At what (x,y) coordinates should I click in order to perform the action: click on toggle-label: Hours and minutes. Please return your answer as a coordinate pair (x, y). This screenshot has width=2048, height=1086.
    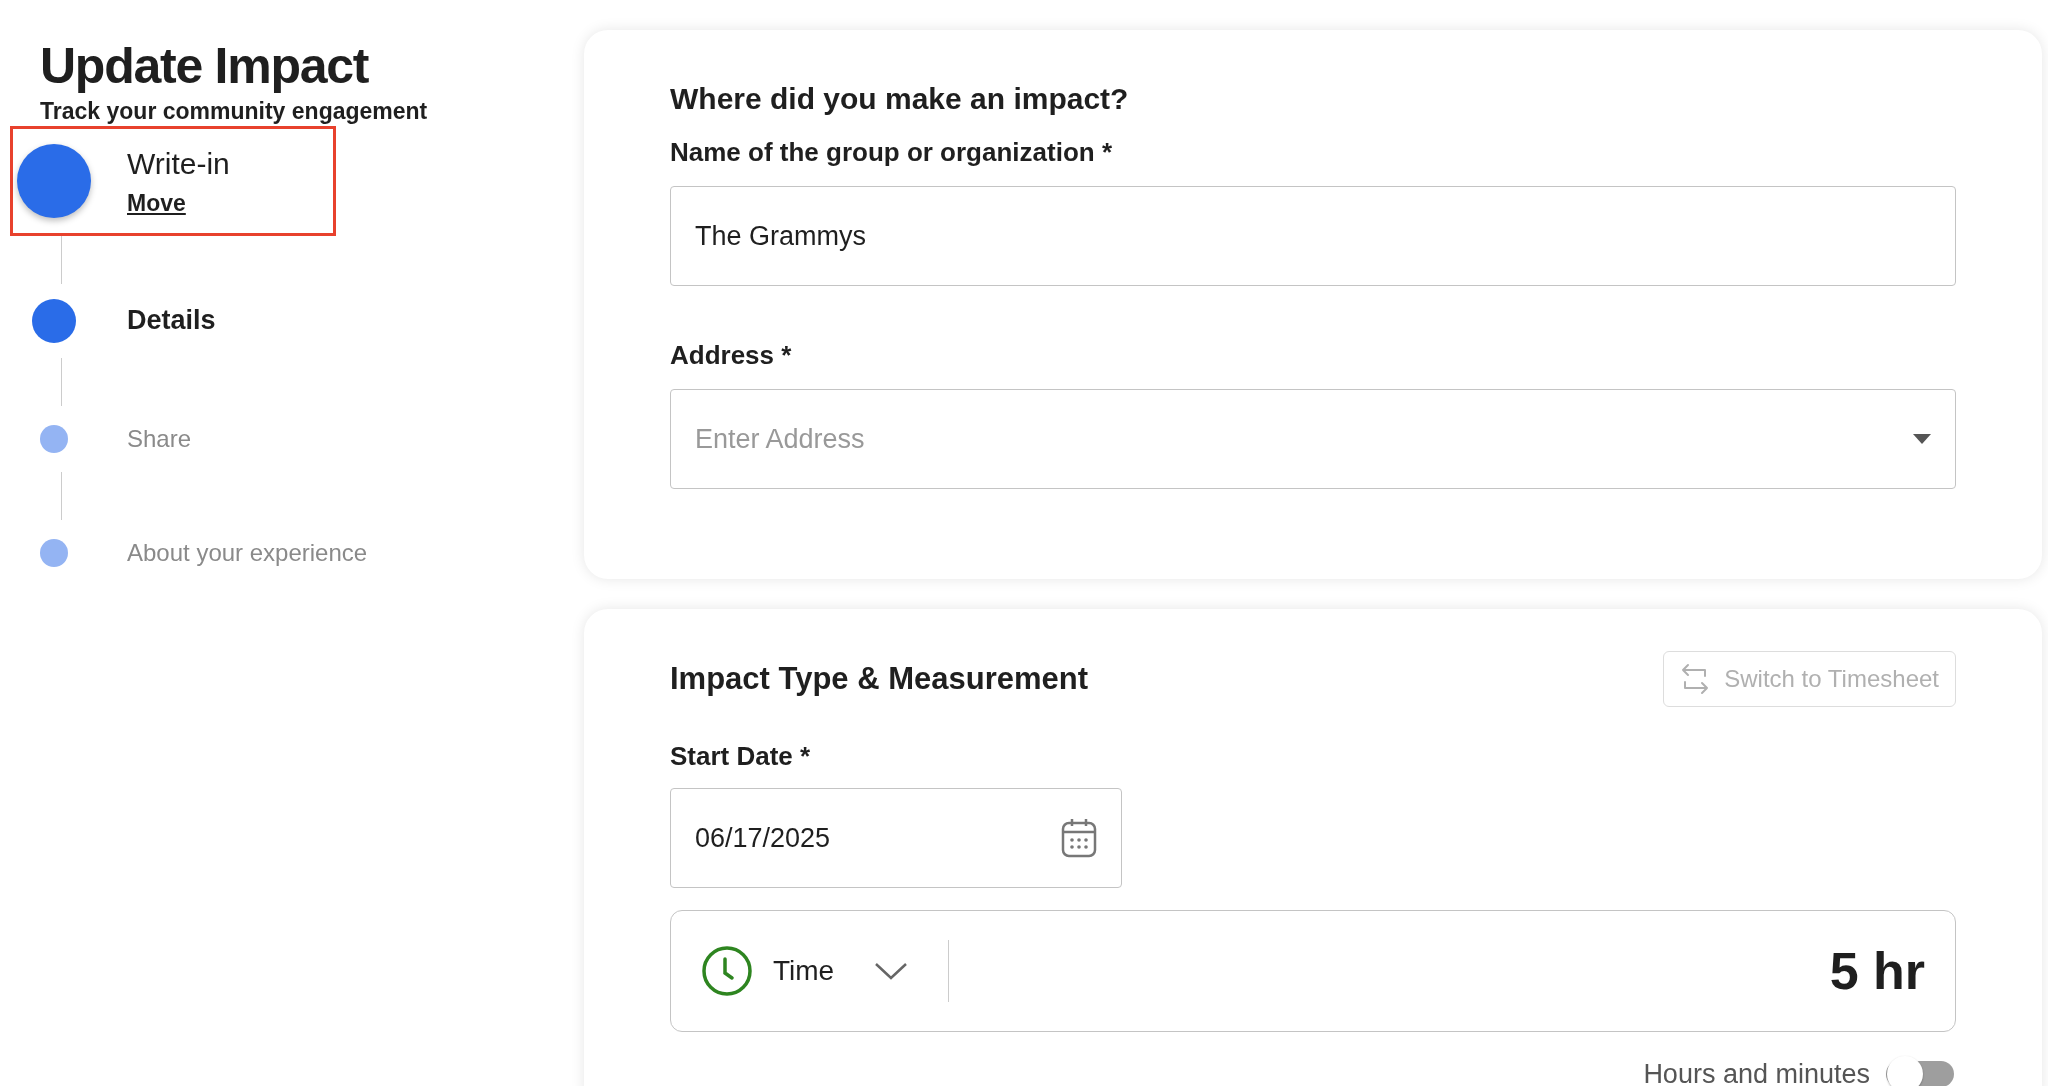
    Looking at the image, I should click on (1756, 1072).